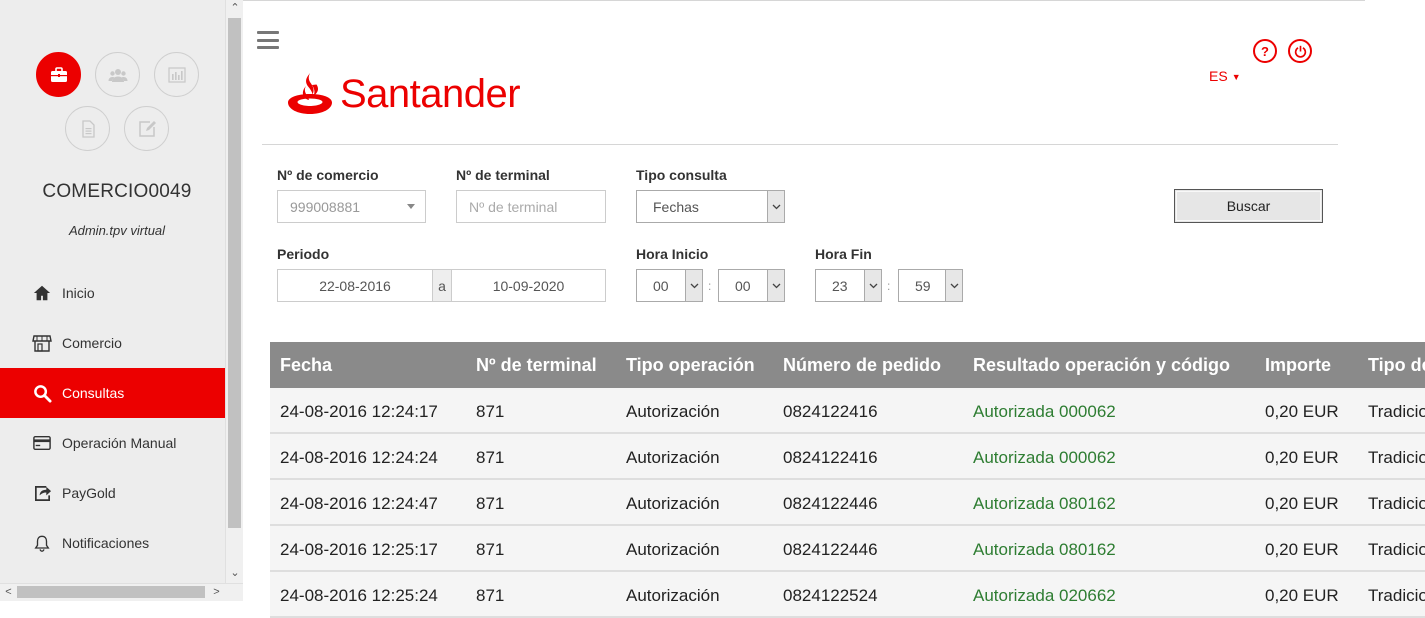 This screenshot has width=1425, height=618. I want to click on sidebar-item-paygold: PayGold, so click(112, 493).